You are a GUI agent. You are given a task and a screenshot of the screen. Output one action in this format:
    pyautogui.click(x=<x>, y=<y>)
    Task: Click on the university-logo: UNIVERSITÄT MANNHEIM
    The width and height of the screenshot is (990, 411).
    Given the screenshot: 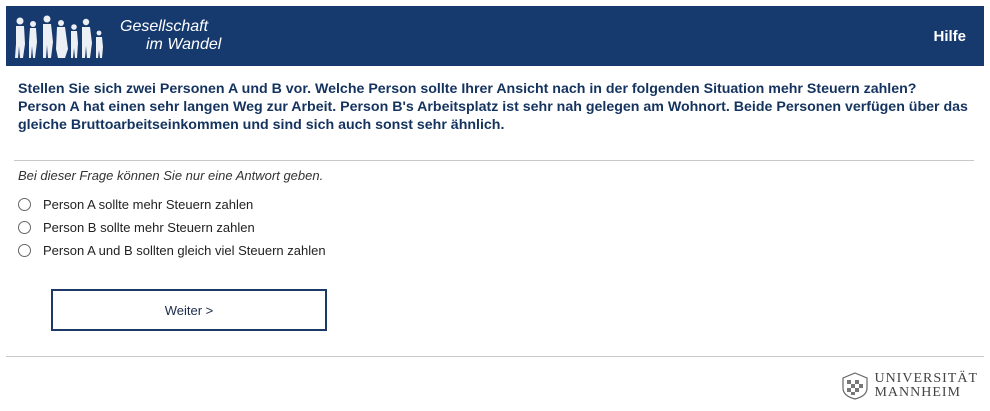 What is the action you would take?
    pyautogui.click(x=909, y=386)
    